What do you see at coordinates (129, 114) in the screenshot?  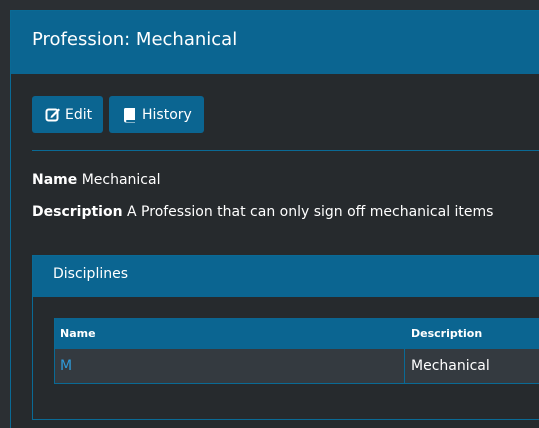 I see `book-icon` at bounding box center [129, 114].